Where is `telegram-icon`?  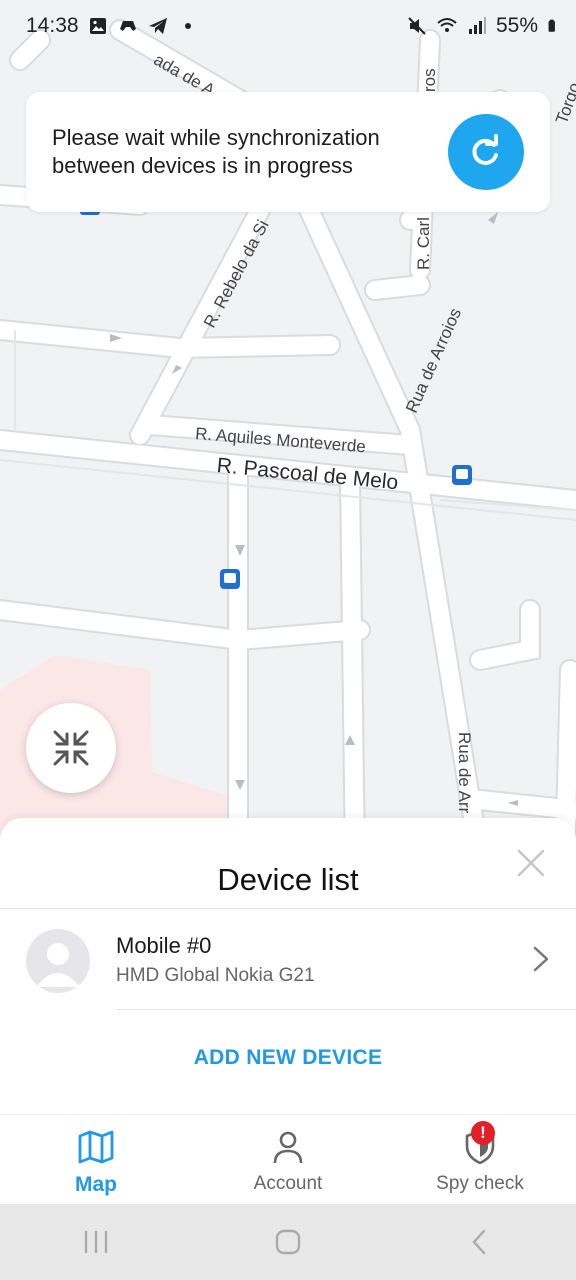 telegram-icon is located at coordinates (157, 26).